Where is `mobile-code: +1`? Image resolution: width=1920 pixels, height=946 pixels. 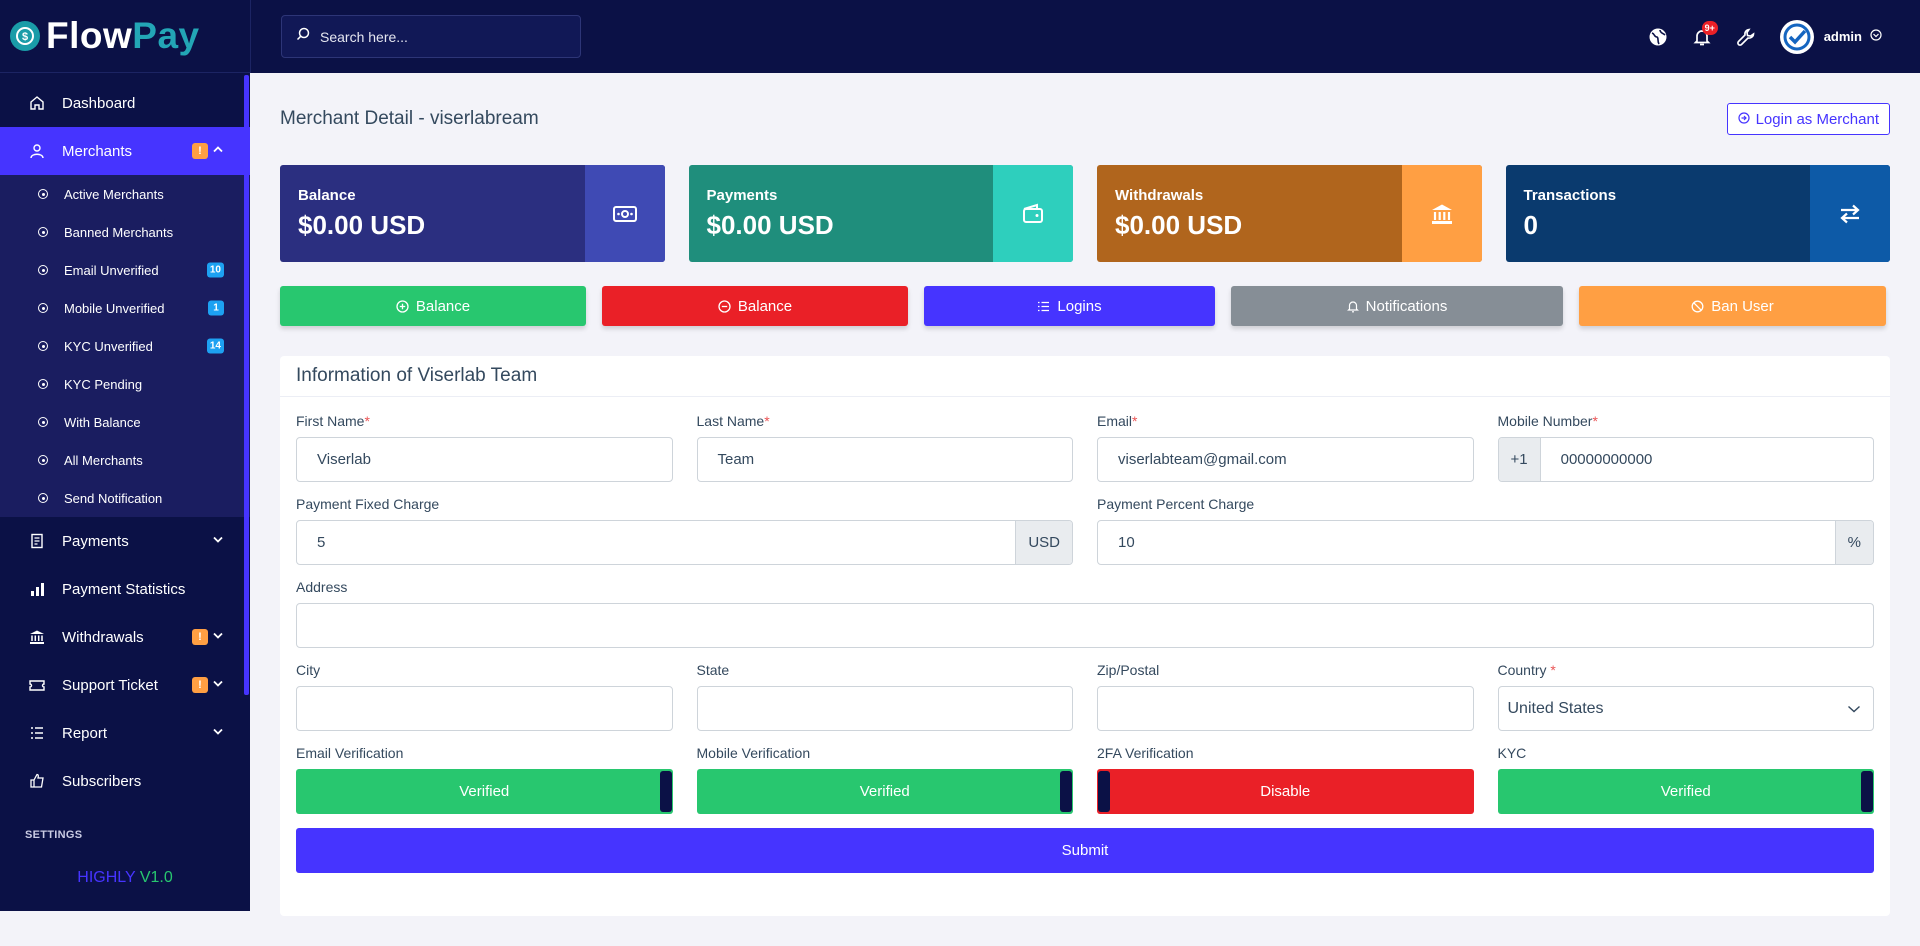
mobile-code: +1 is located at coordinates (1519, 459).